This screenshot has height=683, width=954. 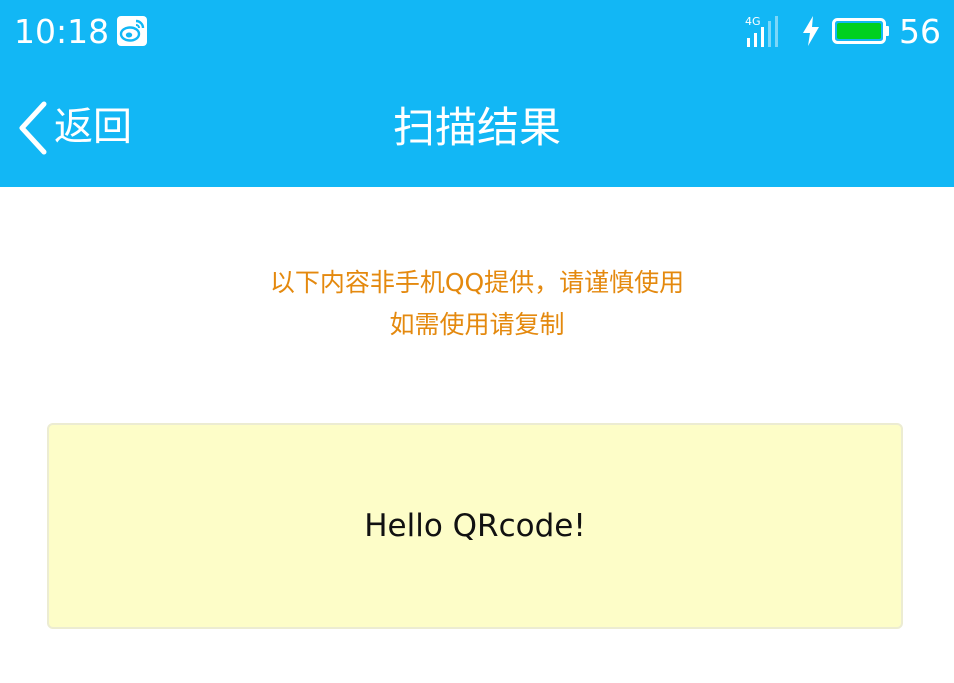 I want to click on weibo-icon, so click(x=132, y=31).